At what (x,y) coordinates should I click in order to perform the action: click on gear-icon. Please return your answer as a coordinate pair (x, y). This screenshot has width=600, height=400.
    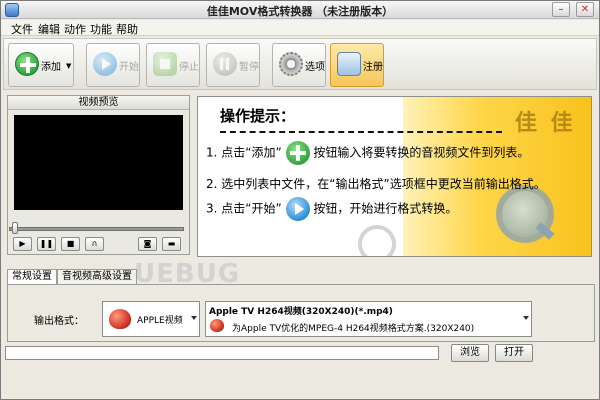
    Looking at the image, I should click on (291, 64).